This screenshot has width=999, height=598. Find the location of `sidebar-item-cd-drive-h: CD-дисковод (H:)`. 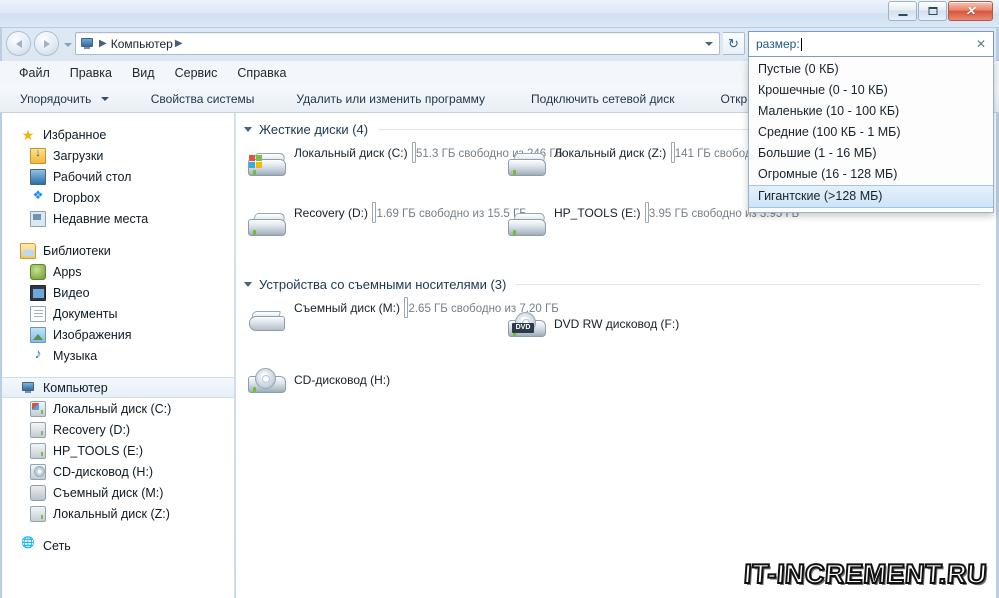

sidebar-item-cd-drive-h: CD-дисковод (H:) is located at coordinates (118, 471).